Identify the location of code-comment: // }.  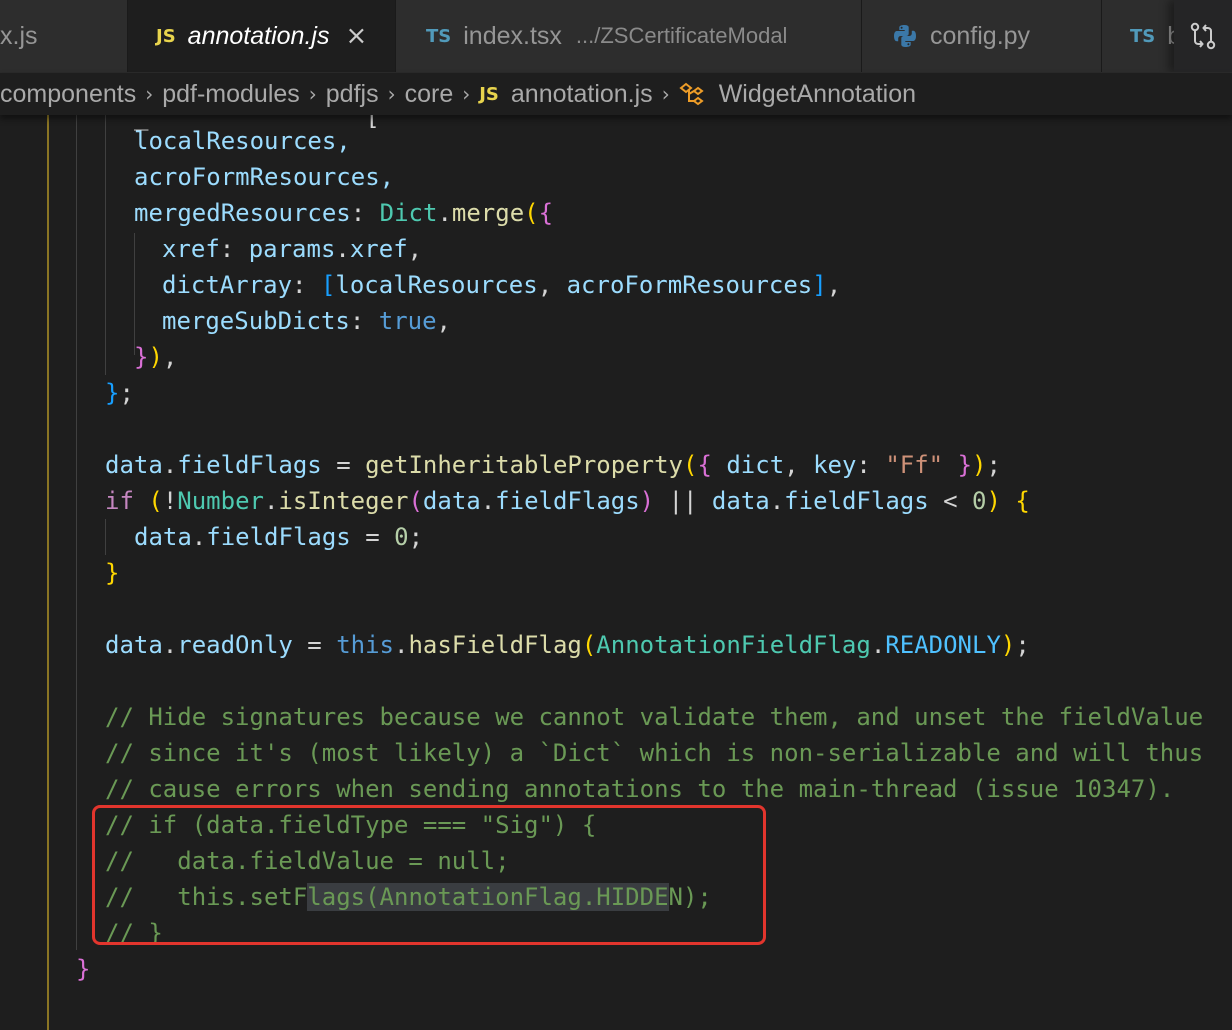
(134, 933).